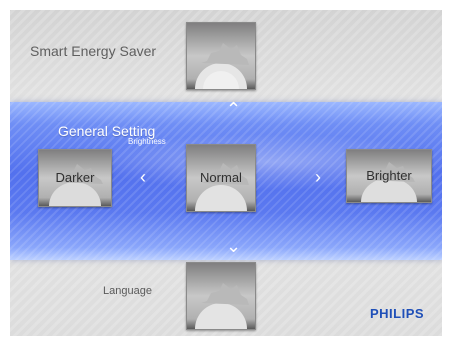 The width and height of the screenshot is (450, 343). I want to click on language-tile, so click(221, 296).